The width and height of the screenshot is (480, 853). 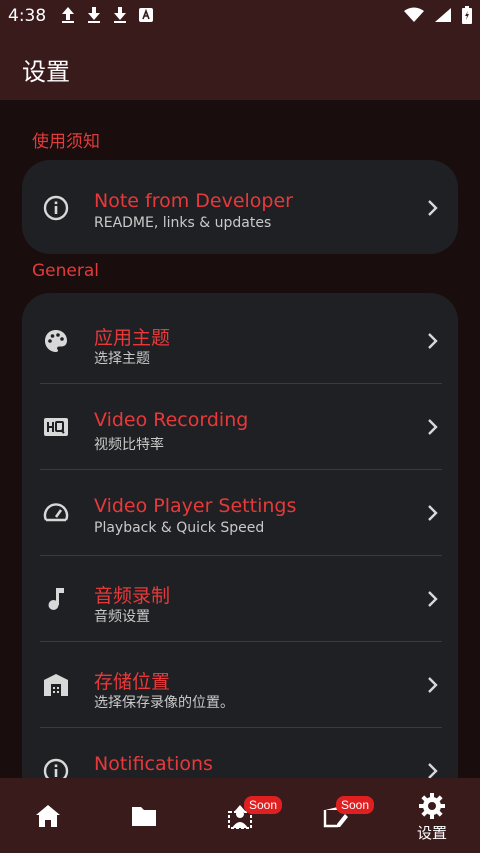 What do you see at coordinates (132, 682) in the screenshot?
I see `row-title: 存储位置` at bounding box center [132, 682].